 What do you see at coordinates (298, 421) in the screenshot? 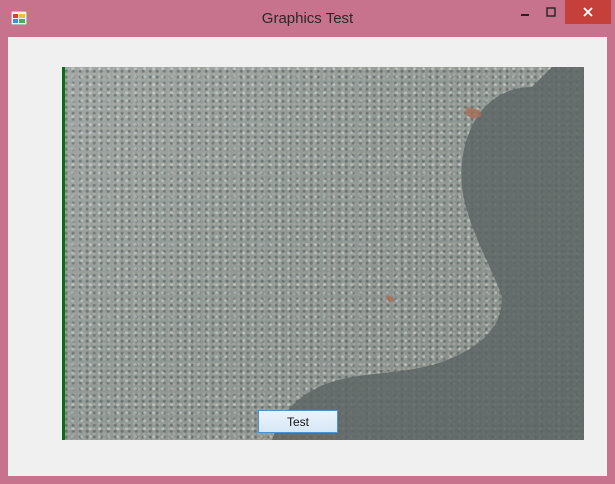
I see `test-button: Test` at bounding box center [298, 421].